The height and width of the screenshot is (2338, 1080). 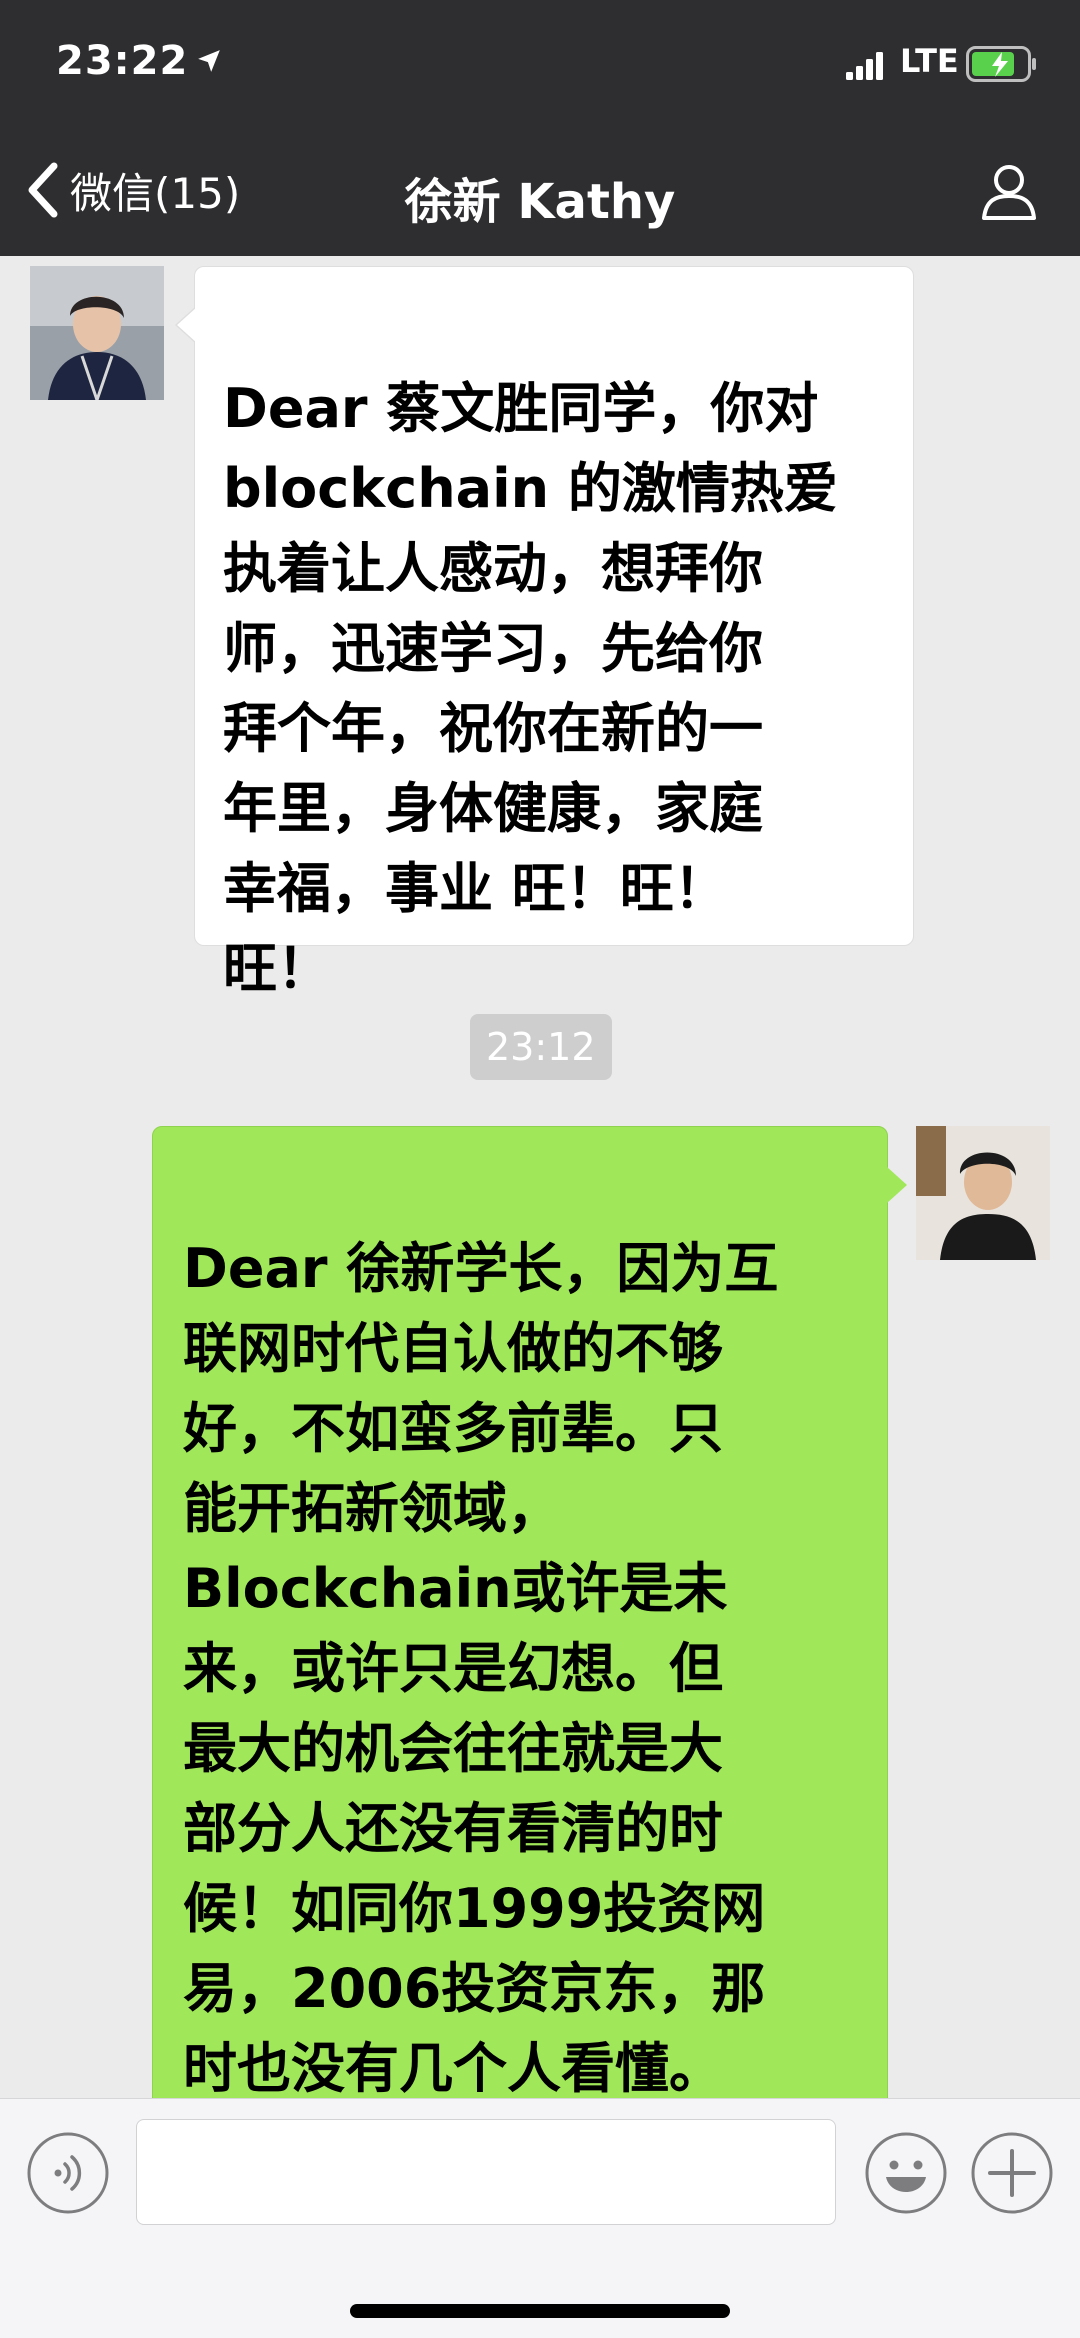 What do you see at coordinates (486, 2172) in the screenshot?
I see `message-input` at bounding box center [486, 2172].